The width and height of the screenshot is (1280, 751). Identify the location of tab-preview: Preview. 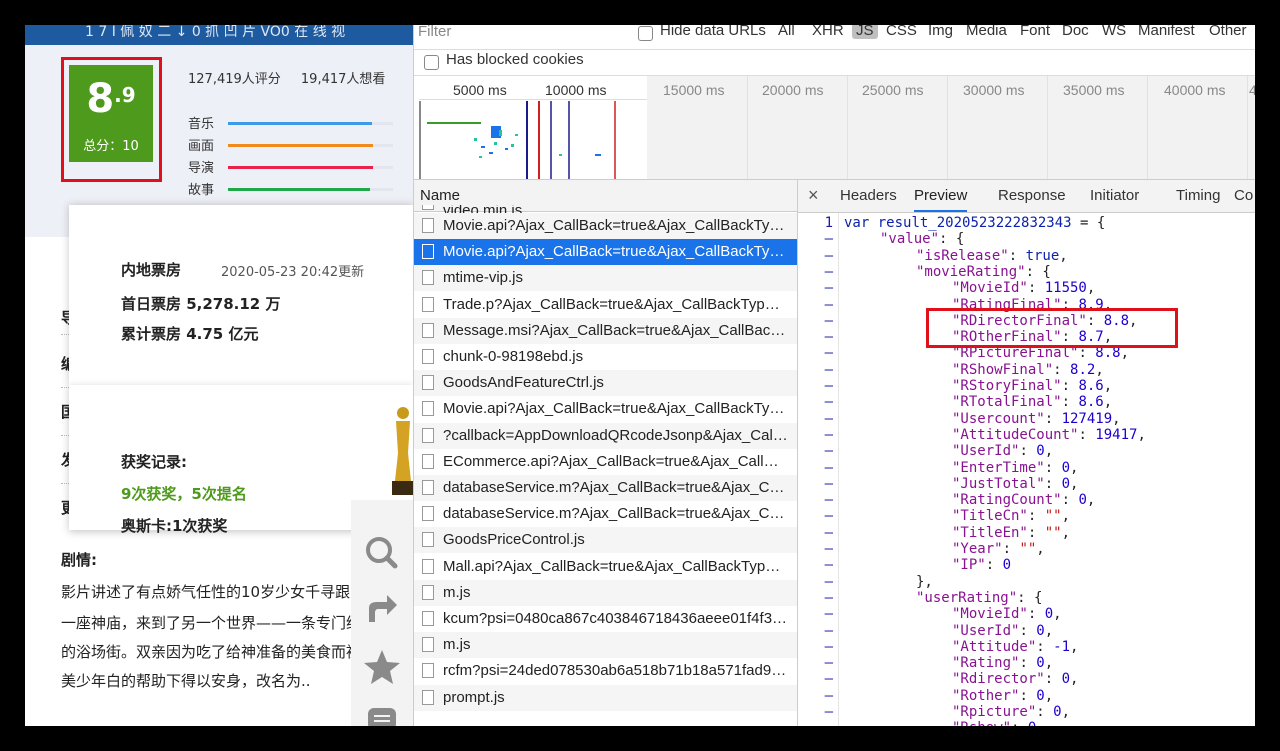
(941, 196).